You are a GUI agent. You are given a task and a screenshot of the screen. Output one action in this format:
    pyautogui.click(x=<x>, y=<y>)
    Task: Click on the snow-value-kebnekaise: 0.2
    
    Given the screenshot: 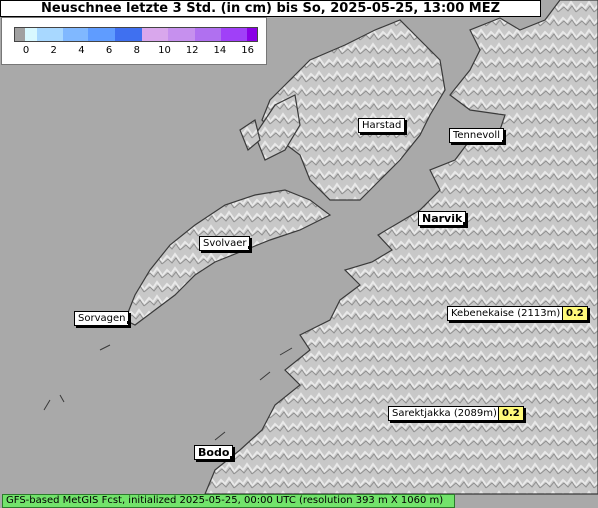 What is the action you would take?
    pyautogui.click(x=575, y=313)
    